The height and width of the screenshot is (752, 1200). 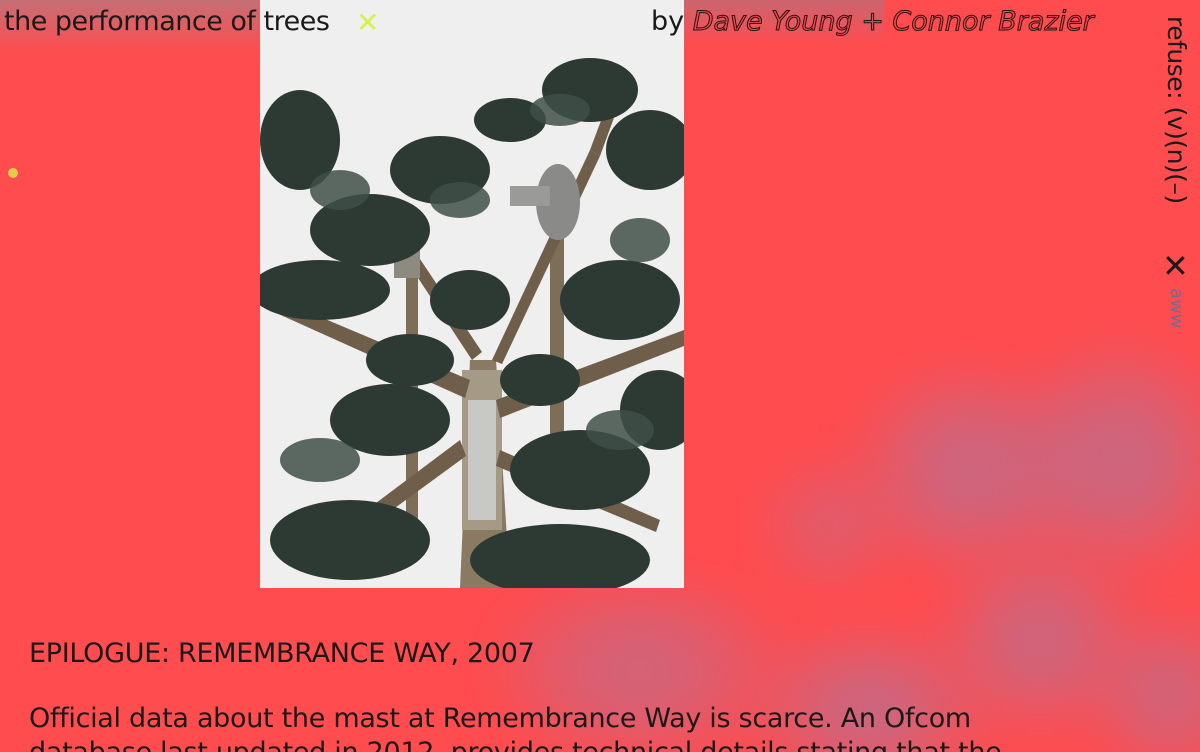 What do you see at coordinates (668, 21) in the screenshot?
I see `byline-prefix: by` at bounding box center [668, 21].